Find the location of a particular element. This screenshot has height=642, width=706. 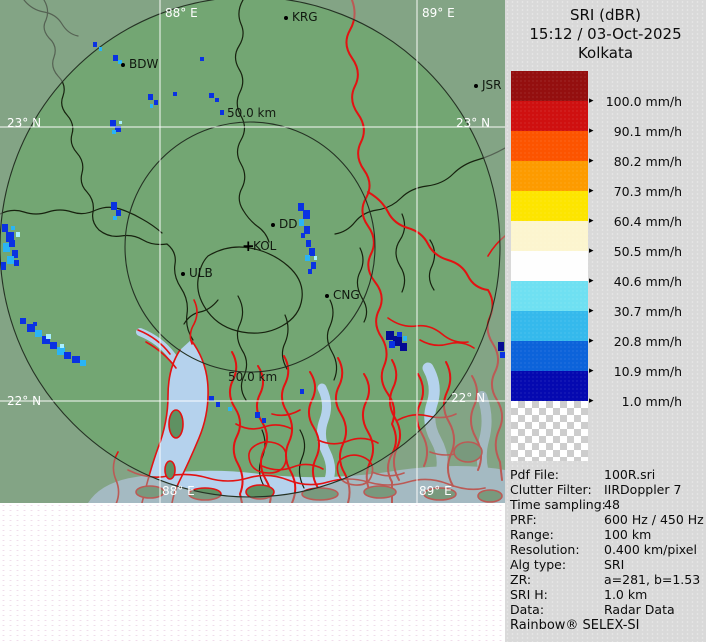

scale-label: ▸ 90.1 mm/h is located at coordinates (646, 131).